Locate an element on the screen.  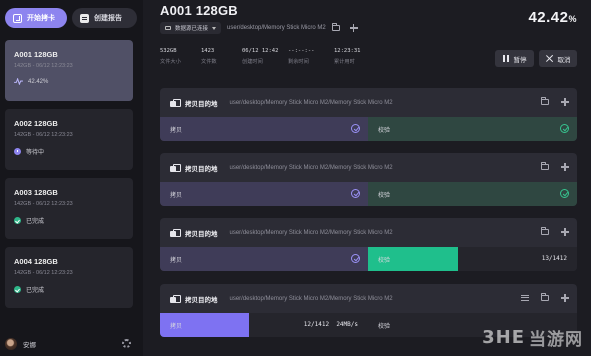
source-dropdown: 数据源已连接 is located at coordinates (191, 28).